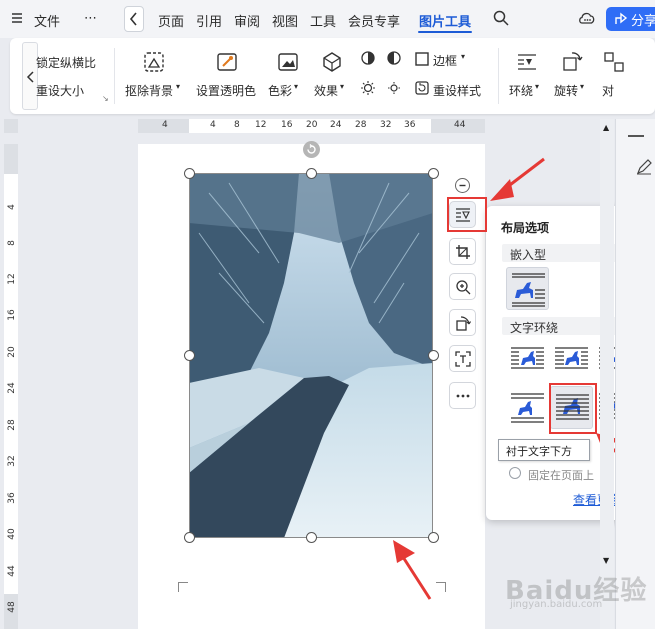 This screenshot has width=655, height=629. What do you see at coordinates (12, 279) in the screenshot?
I see `ruler-tick: 12` at bounding box center [12, 279].